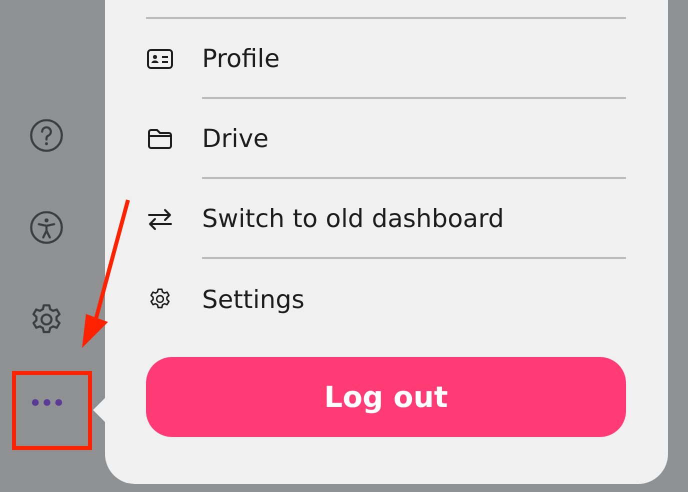  What do you see at coordinates (46, 227) in the screenshot?
I see `accessibility-icon` at bounding box center [46, 227].